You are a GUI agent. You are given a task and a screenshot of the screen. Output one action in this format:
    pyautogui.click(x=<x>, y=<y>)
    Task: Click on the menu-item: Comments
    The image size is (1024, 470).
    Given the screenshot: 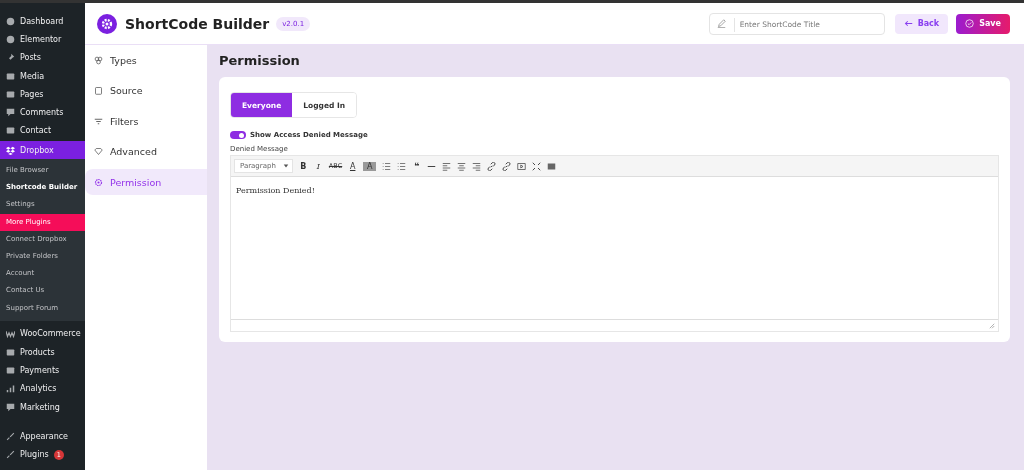 What is the action you would take?
    pyautogui.click(x=42, y=112)
    